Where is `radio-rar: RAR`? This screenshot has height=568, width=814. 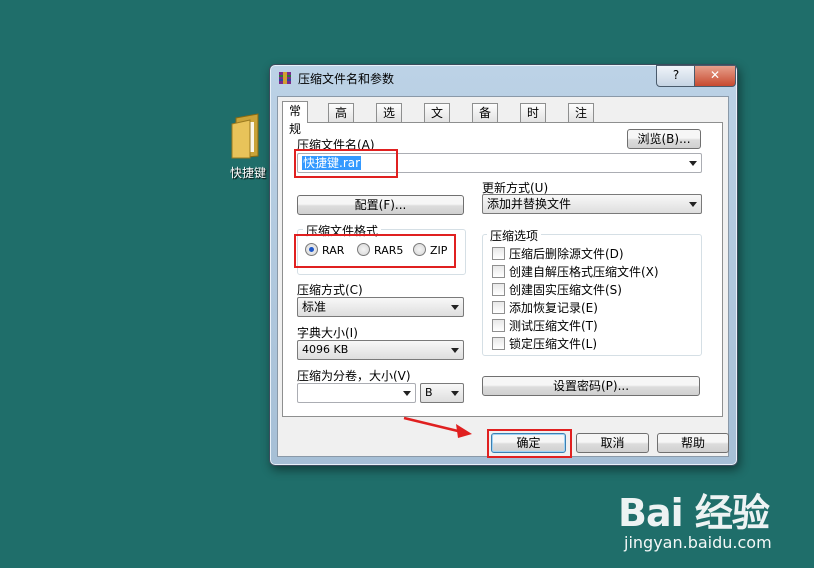
radio-rar: RAR is located at coordinates (324, 250).